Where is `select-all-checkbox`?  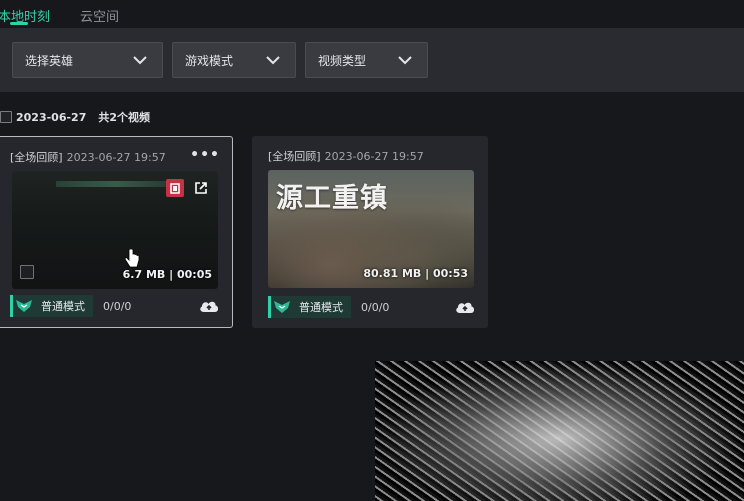 select-all-checkbox is located at coordinates (6, 117).